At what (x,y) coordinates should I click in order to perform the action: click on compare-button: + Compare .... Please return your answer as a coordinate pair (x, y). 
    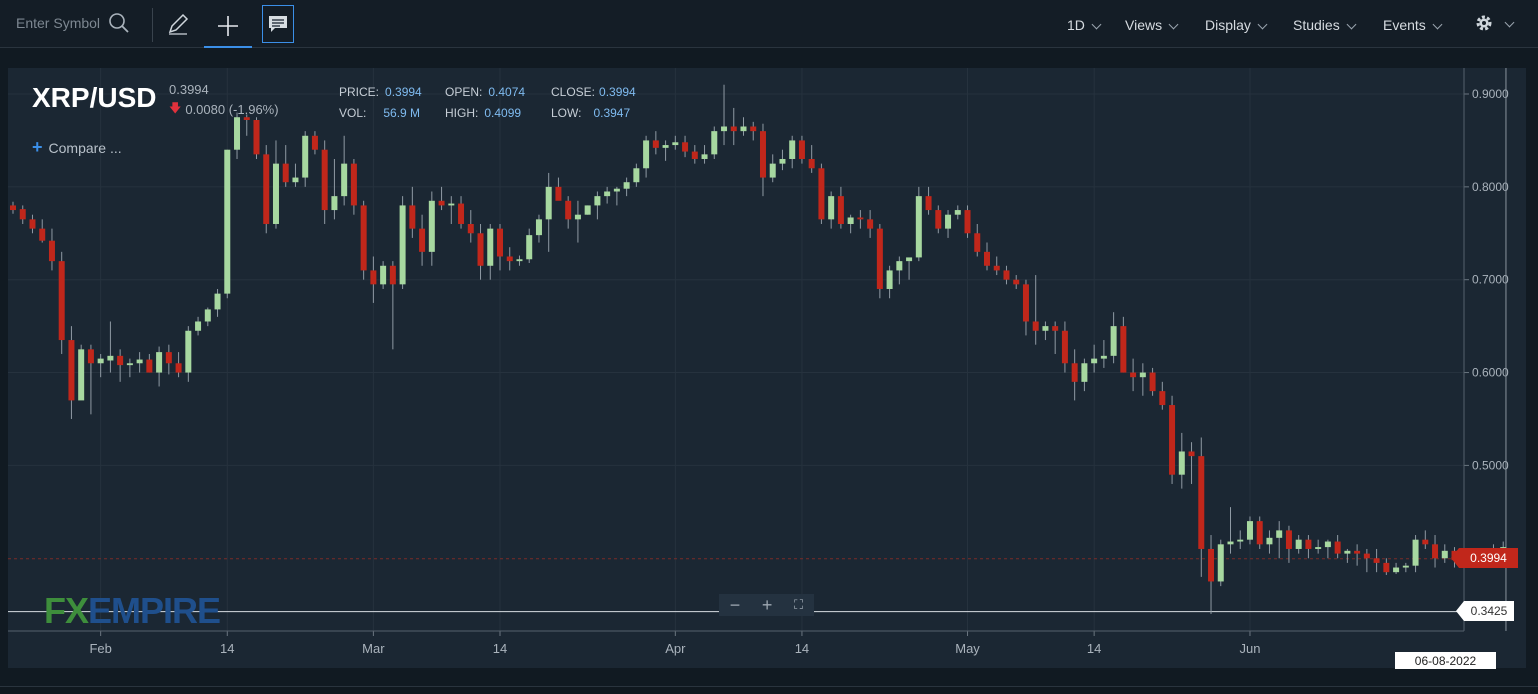
    Looking at the image, I should click on (77, 147).